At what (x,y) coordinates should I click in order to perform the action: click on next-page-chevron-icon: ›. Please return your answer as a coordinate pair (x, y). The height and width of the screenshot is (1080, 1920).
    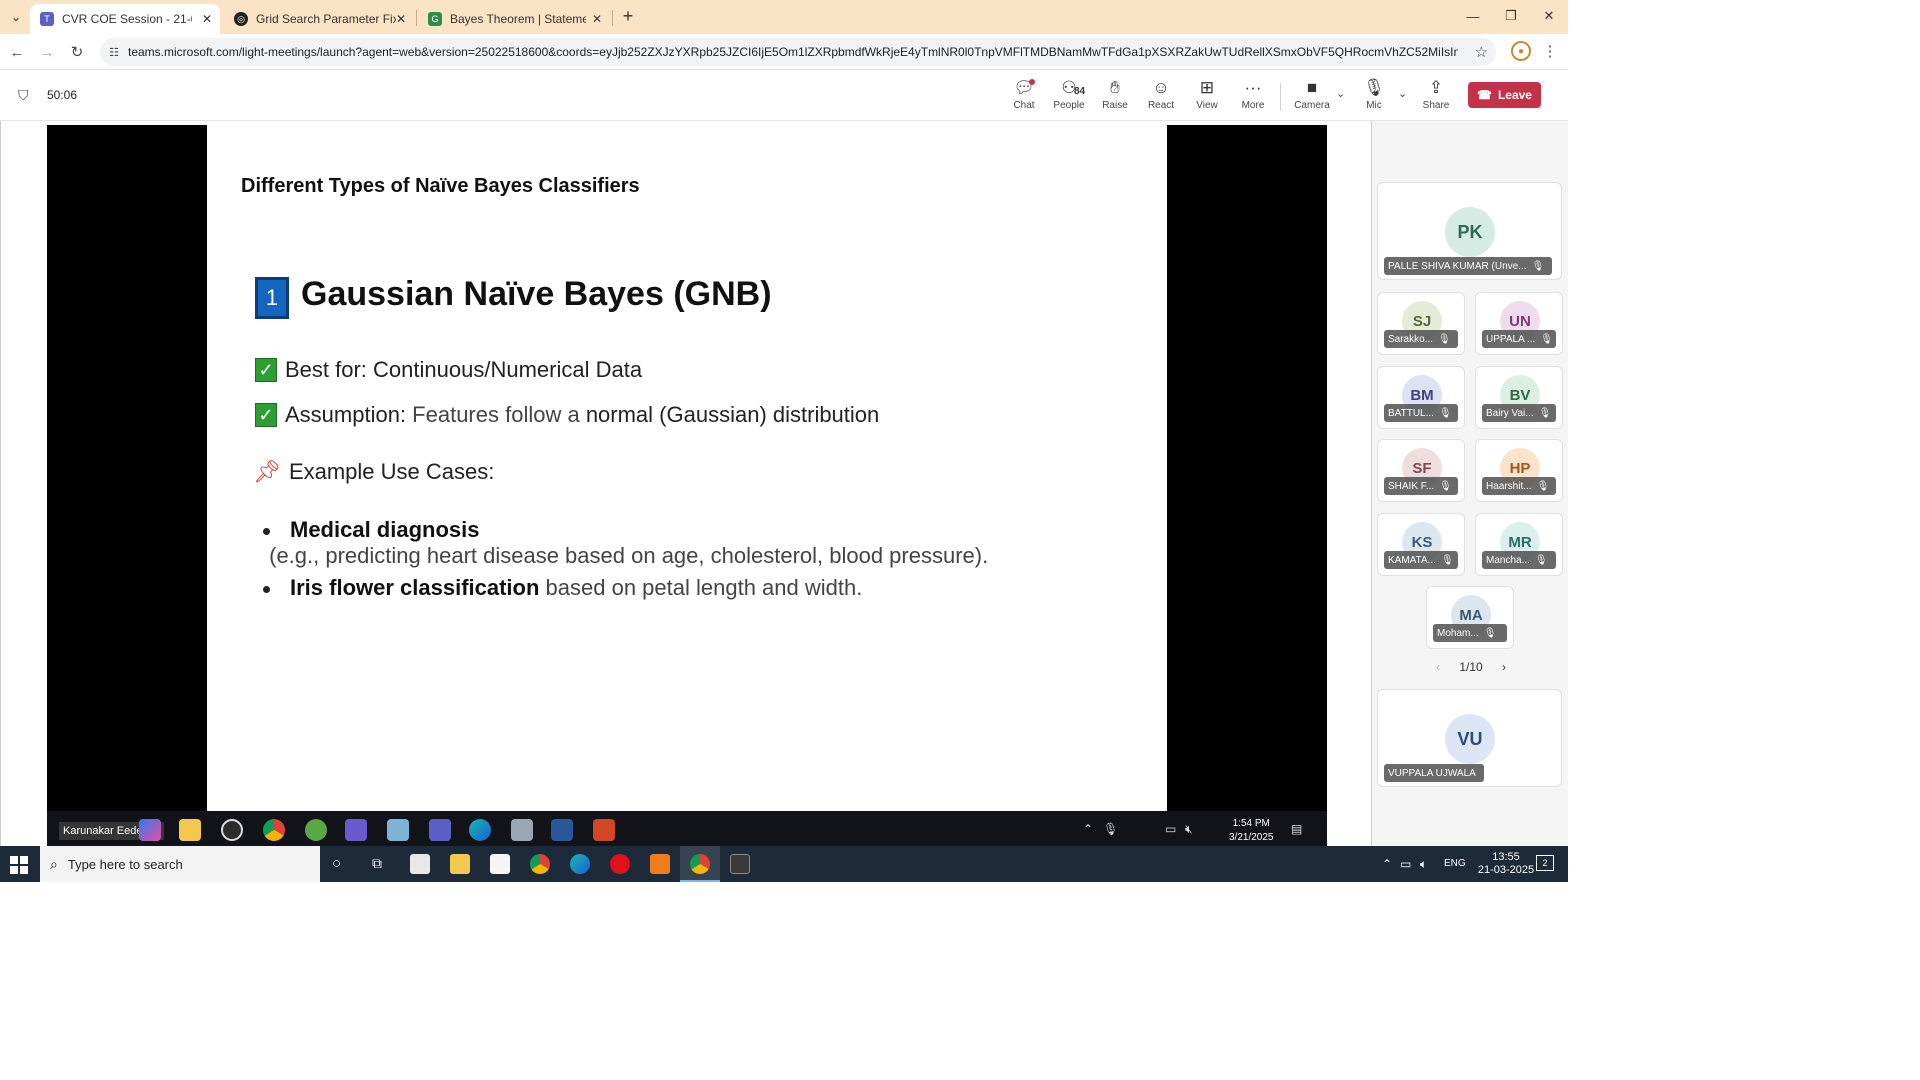
    Looking at the image, I should click on (1504, 667).